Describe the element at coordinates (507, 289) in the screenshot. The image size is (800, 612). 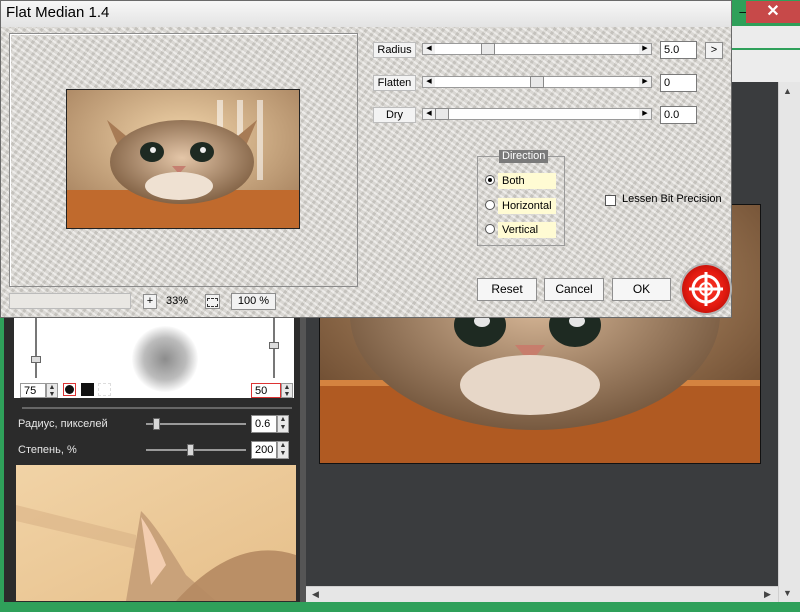
I see `reset-button: Reset` at that location.